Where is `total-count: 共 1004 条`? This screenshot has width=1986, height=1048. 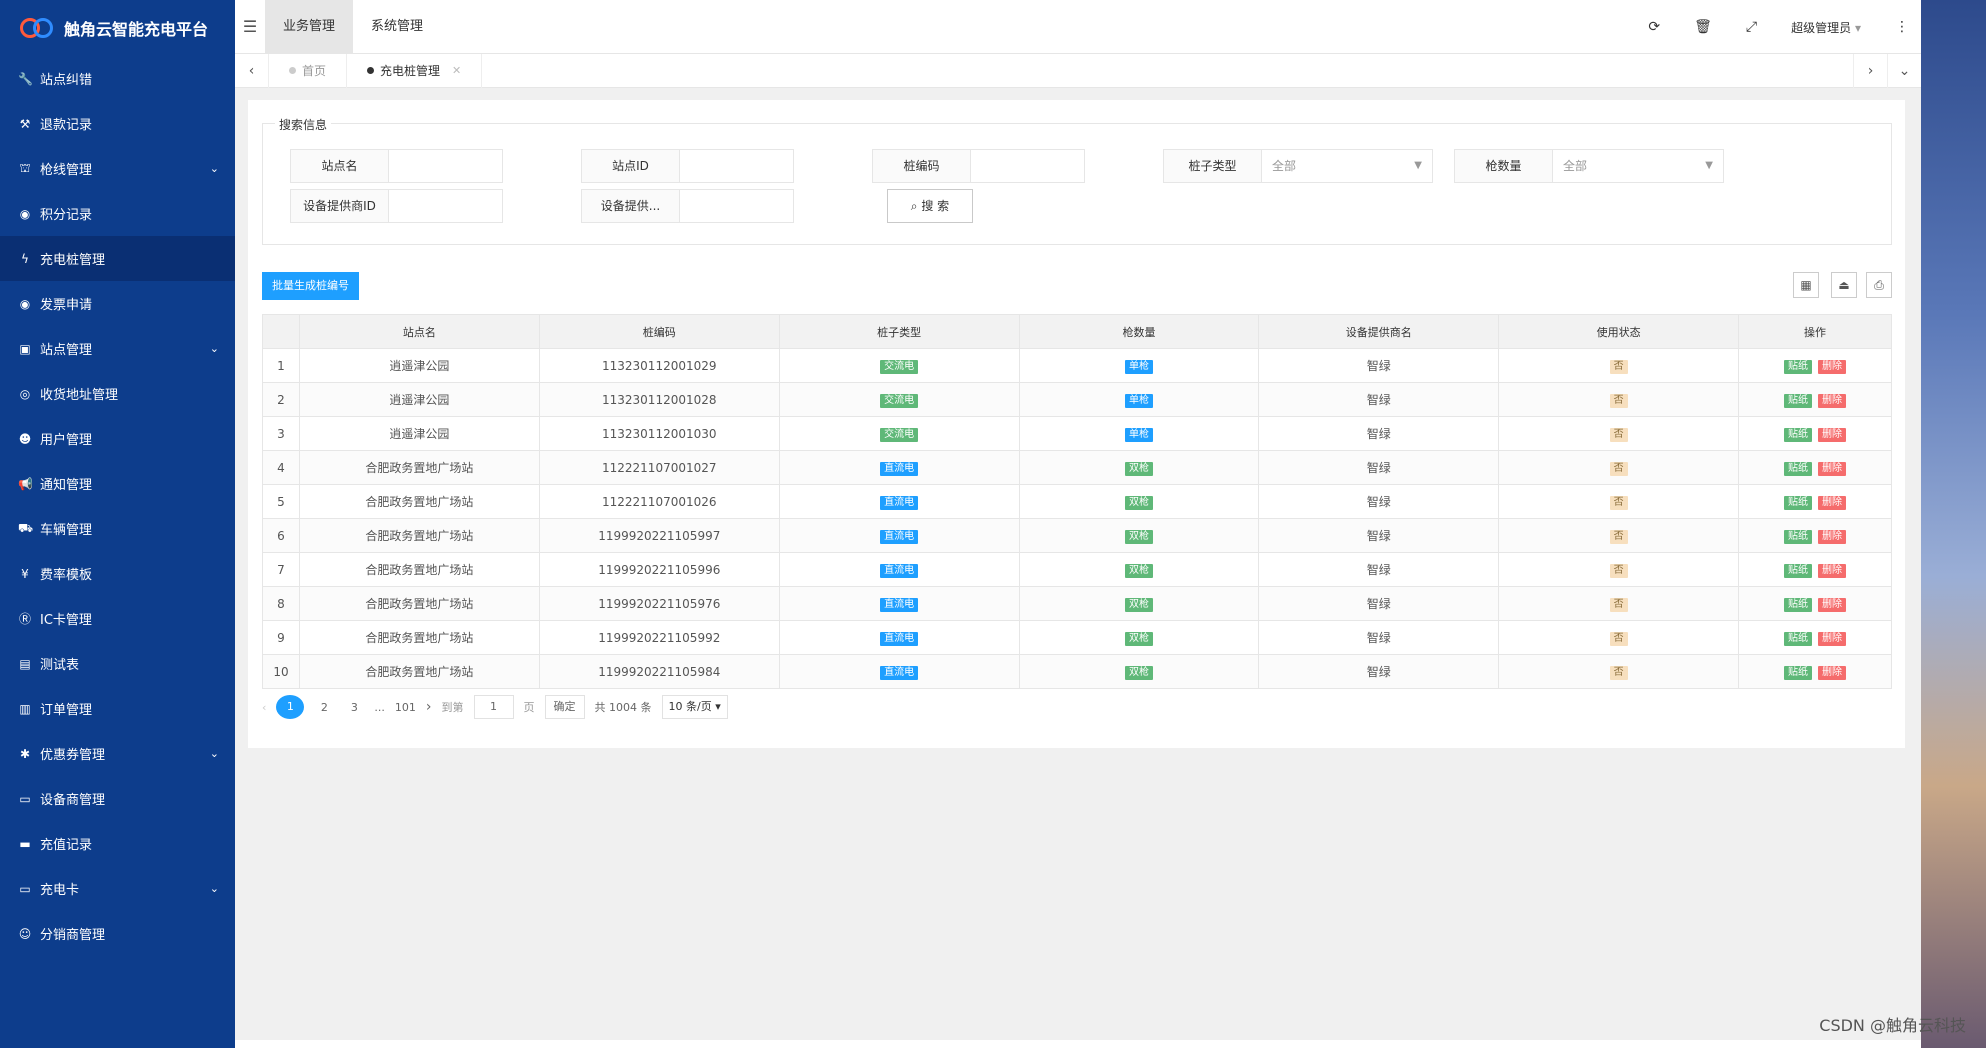 total-count: 共 1004 条 is located at coordinates (623, 707).